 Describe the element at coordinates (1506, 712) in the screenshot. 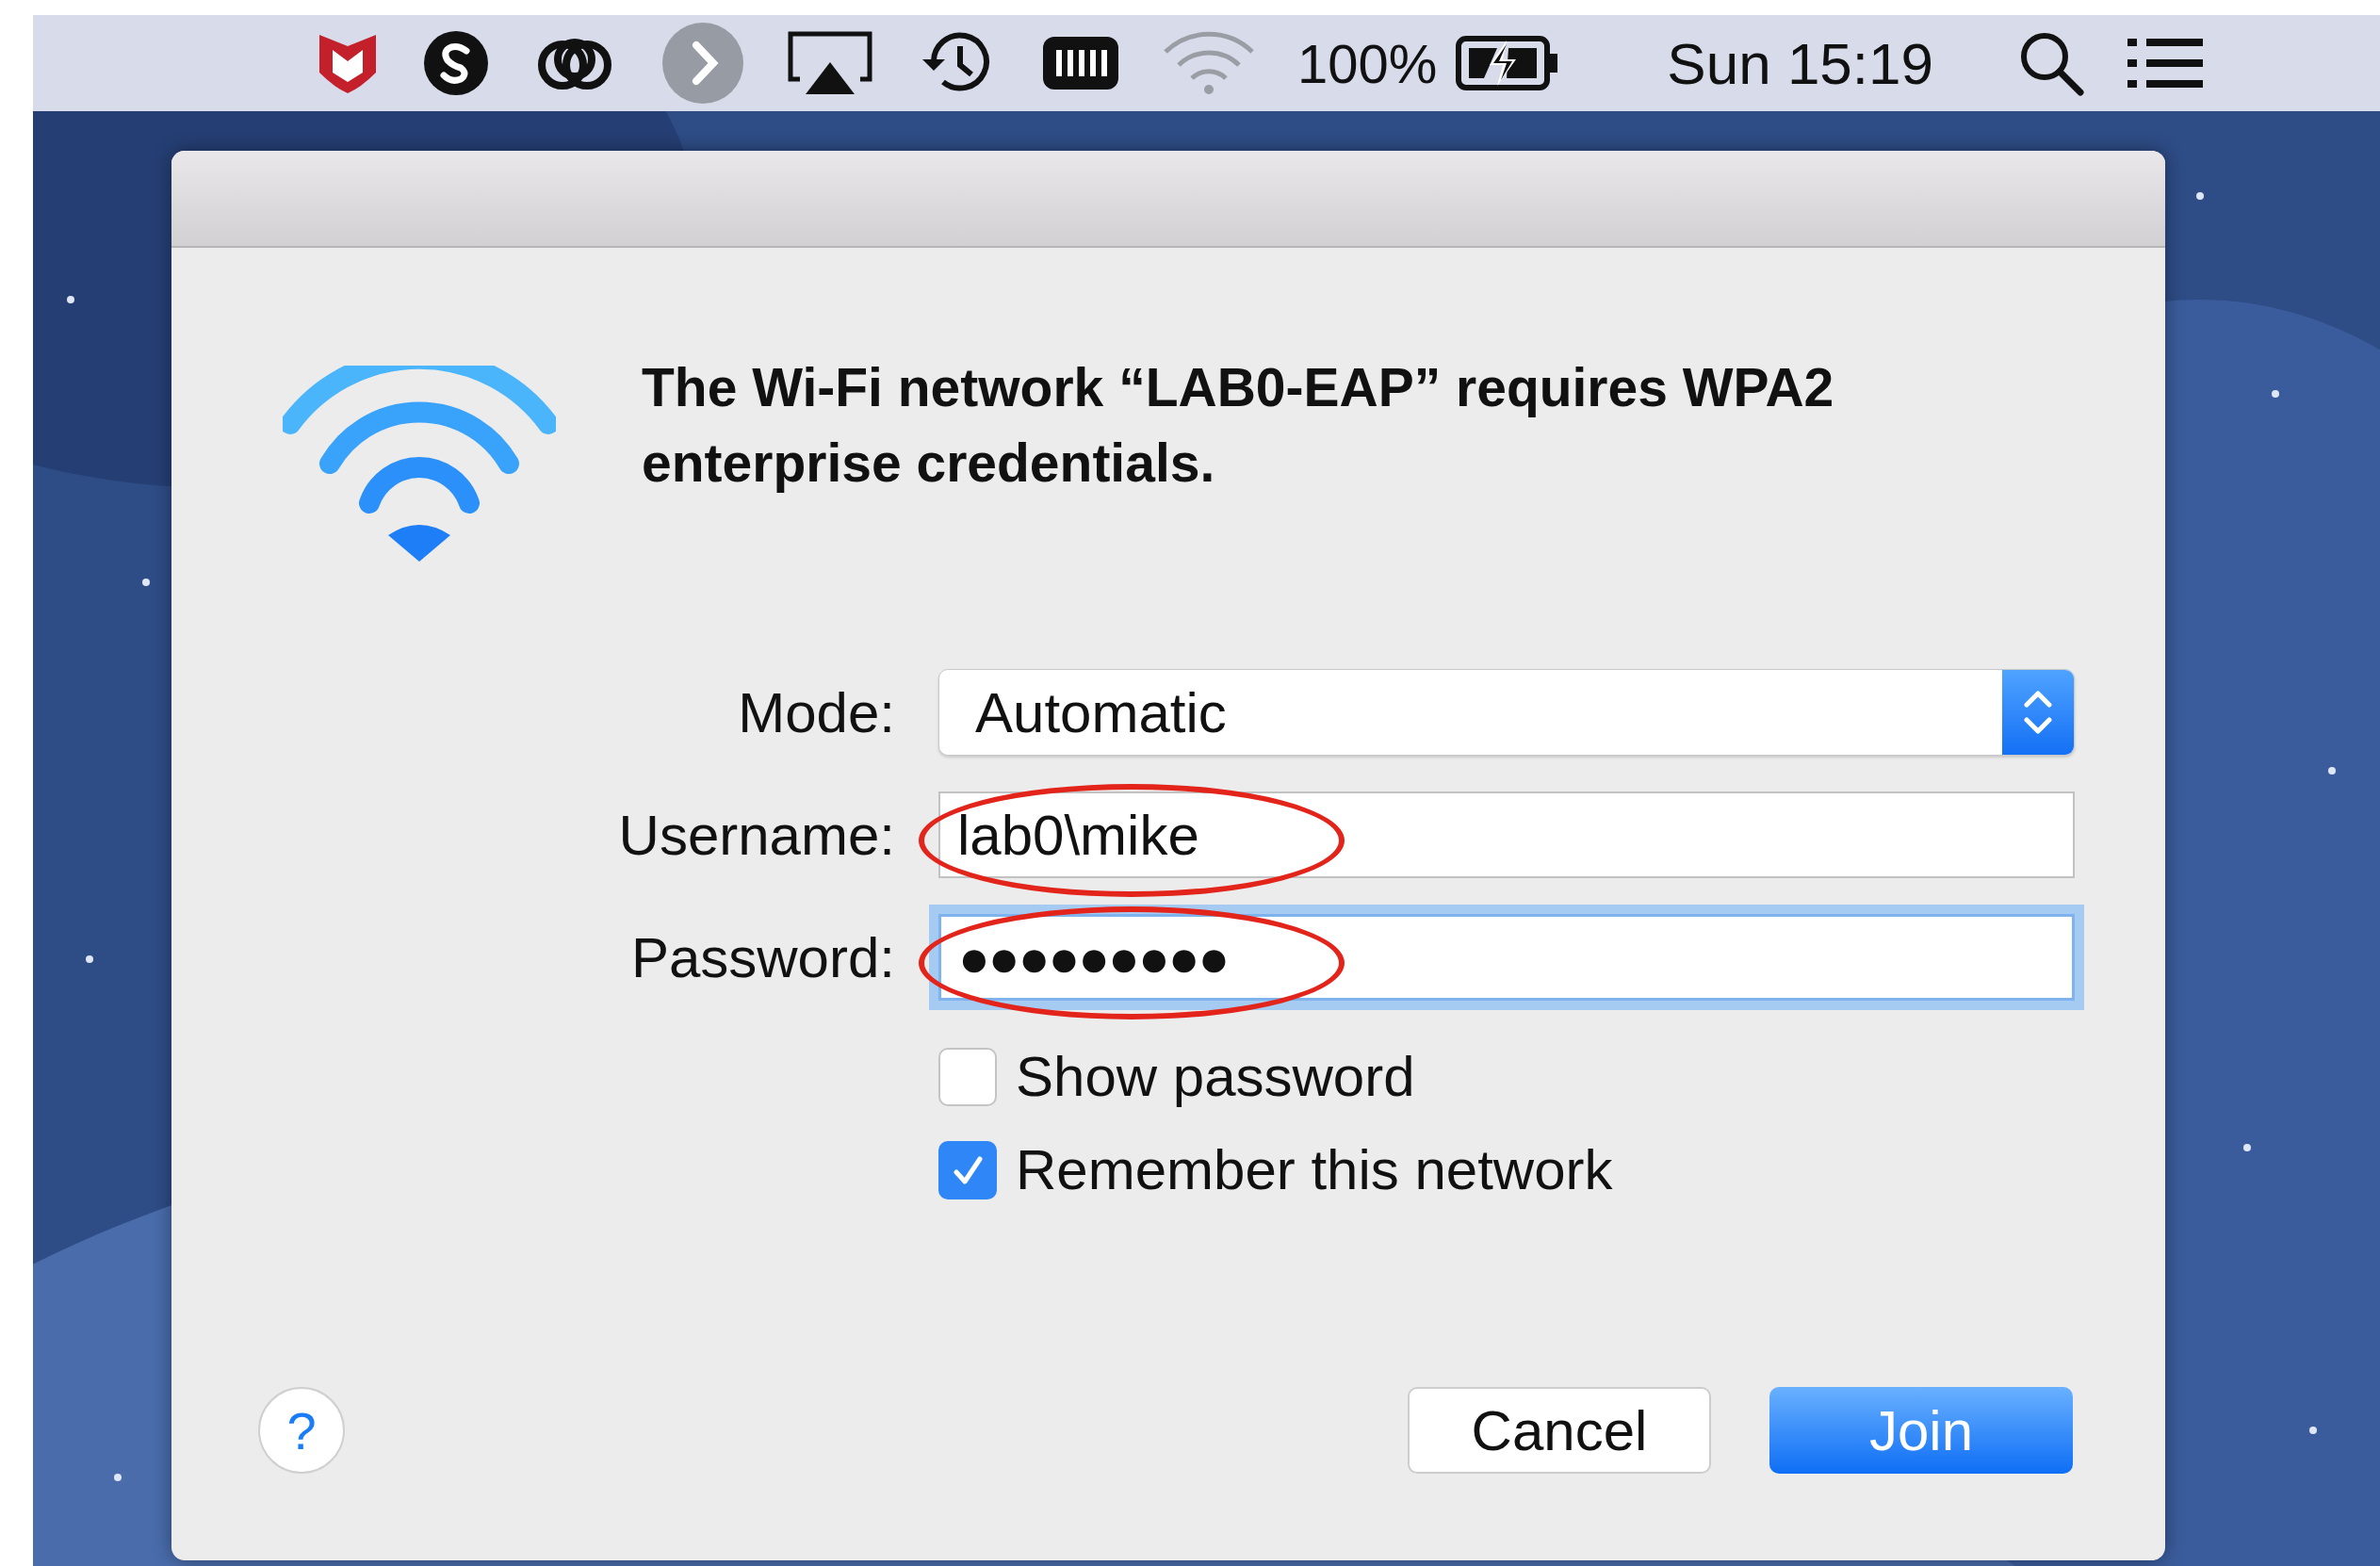

I see `mode-dropdown: Automatic` at that location.